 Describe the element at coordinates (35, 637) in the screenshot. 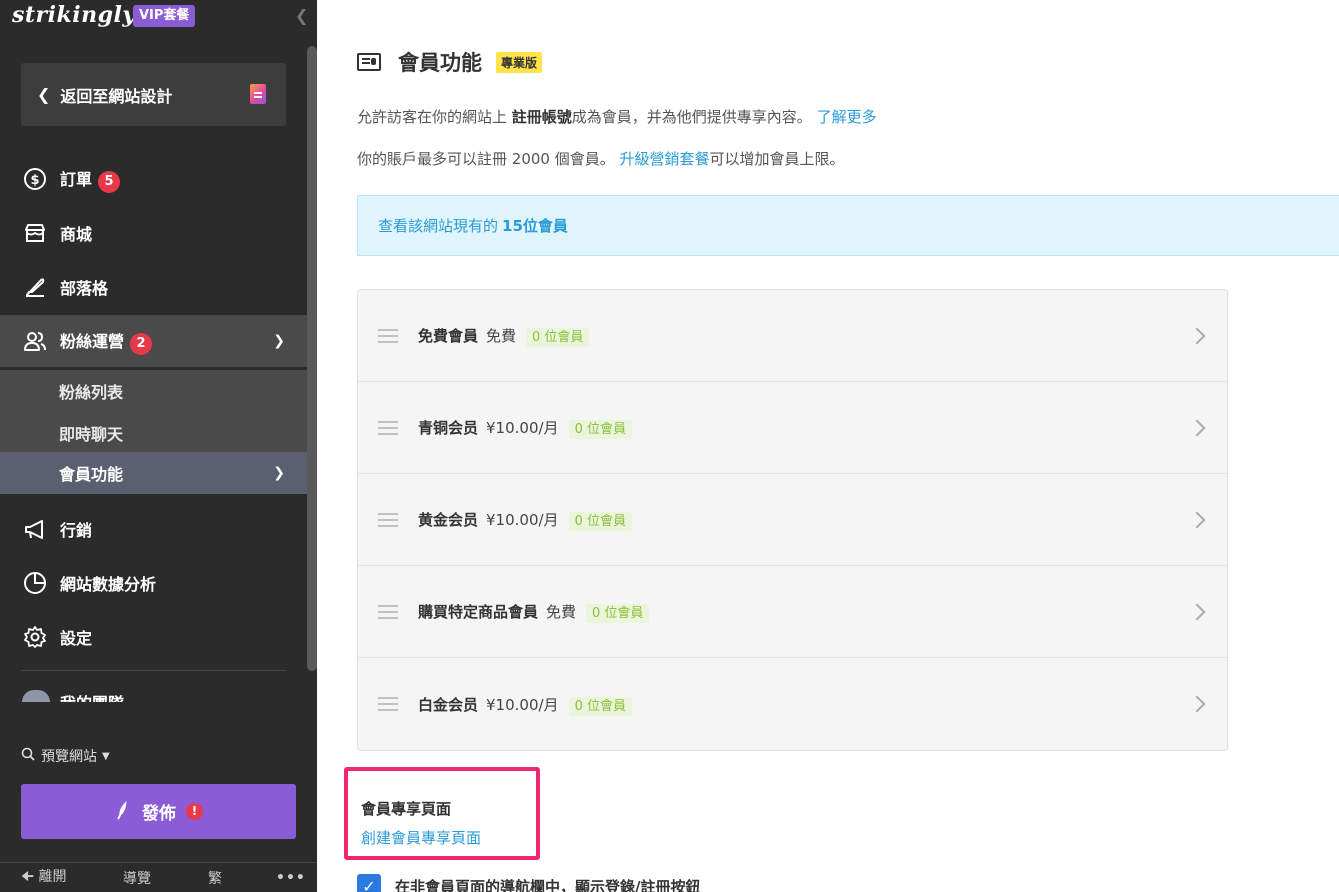

I see `gear-icon` at that location.